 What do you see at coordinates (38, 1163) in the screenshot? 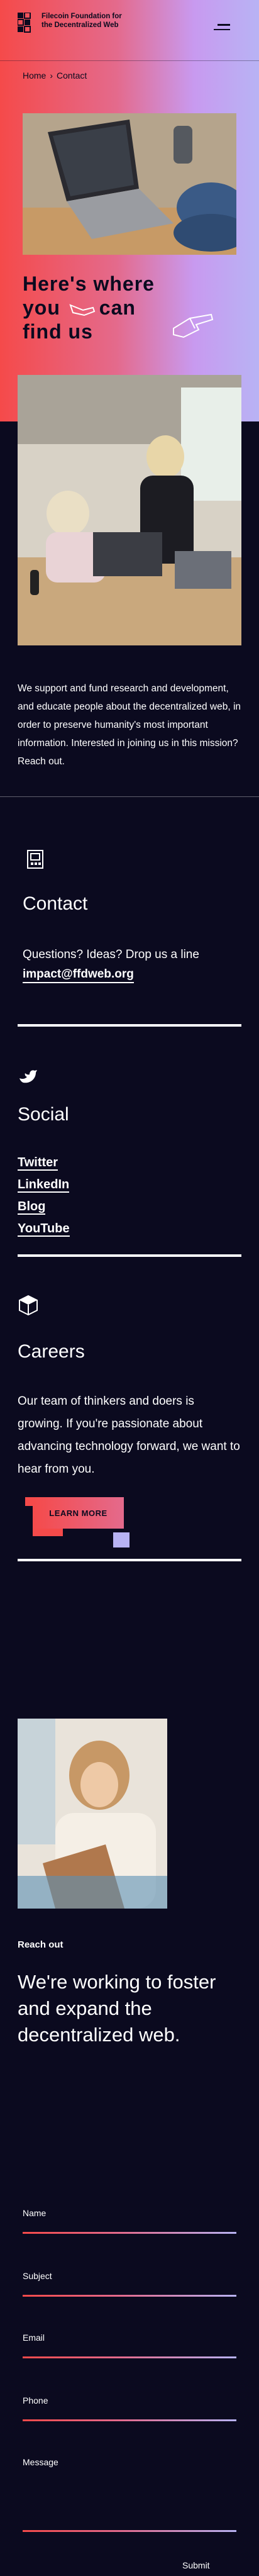
I see `twitter-link: Twitter` at bounding box center [38, 1163].